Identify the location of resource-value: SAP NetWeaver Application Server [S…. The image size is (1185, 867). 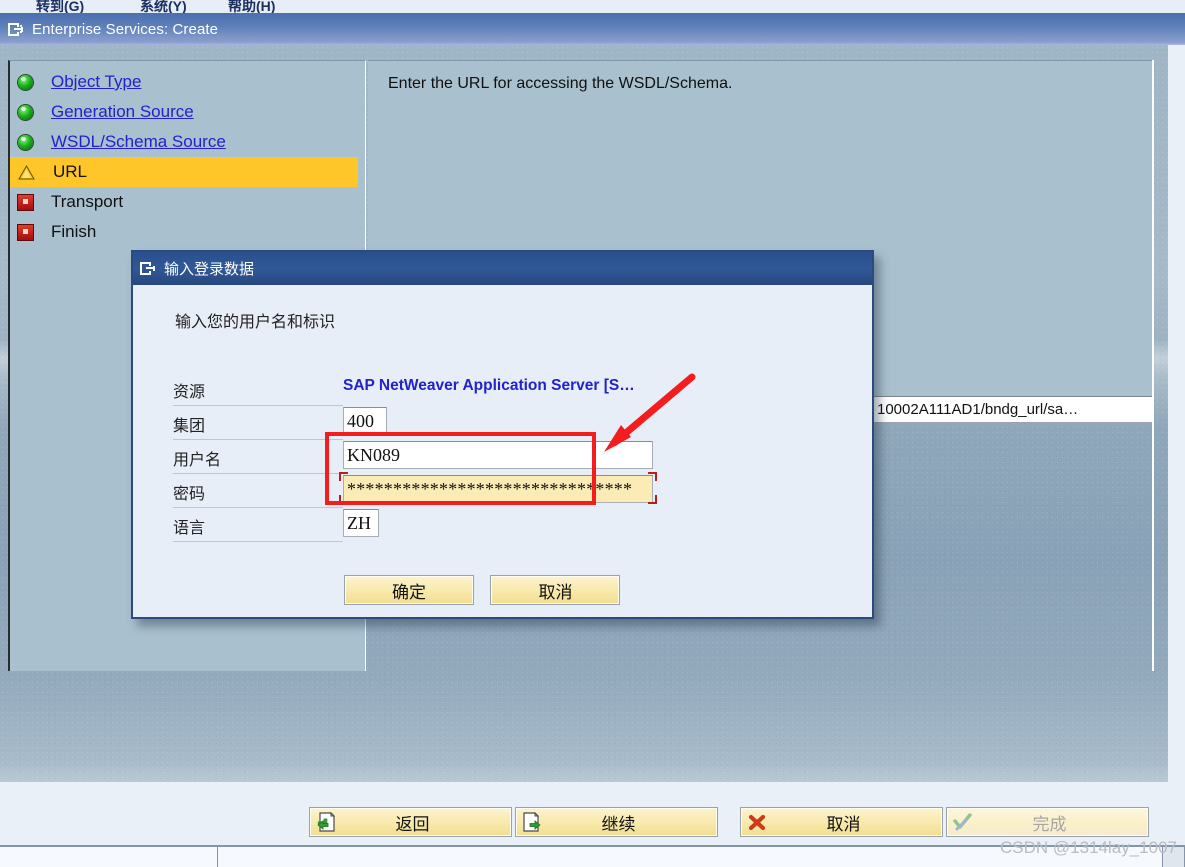
(489, 385).